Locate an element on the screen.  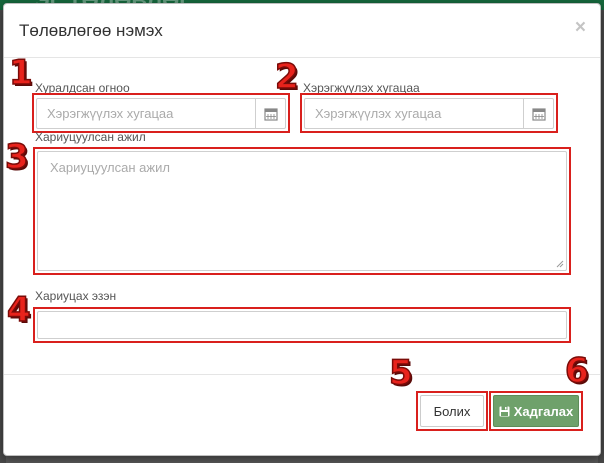
save-button: Хадгалах is located at coordinates (536, 411).